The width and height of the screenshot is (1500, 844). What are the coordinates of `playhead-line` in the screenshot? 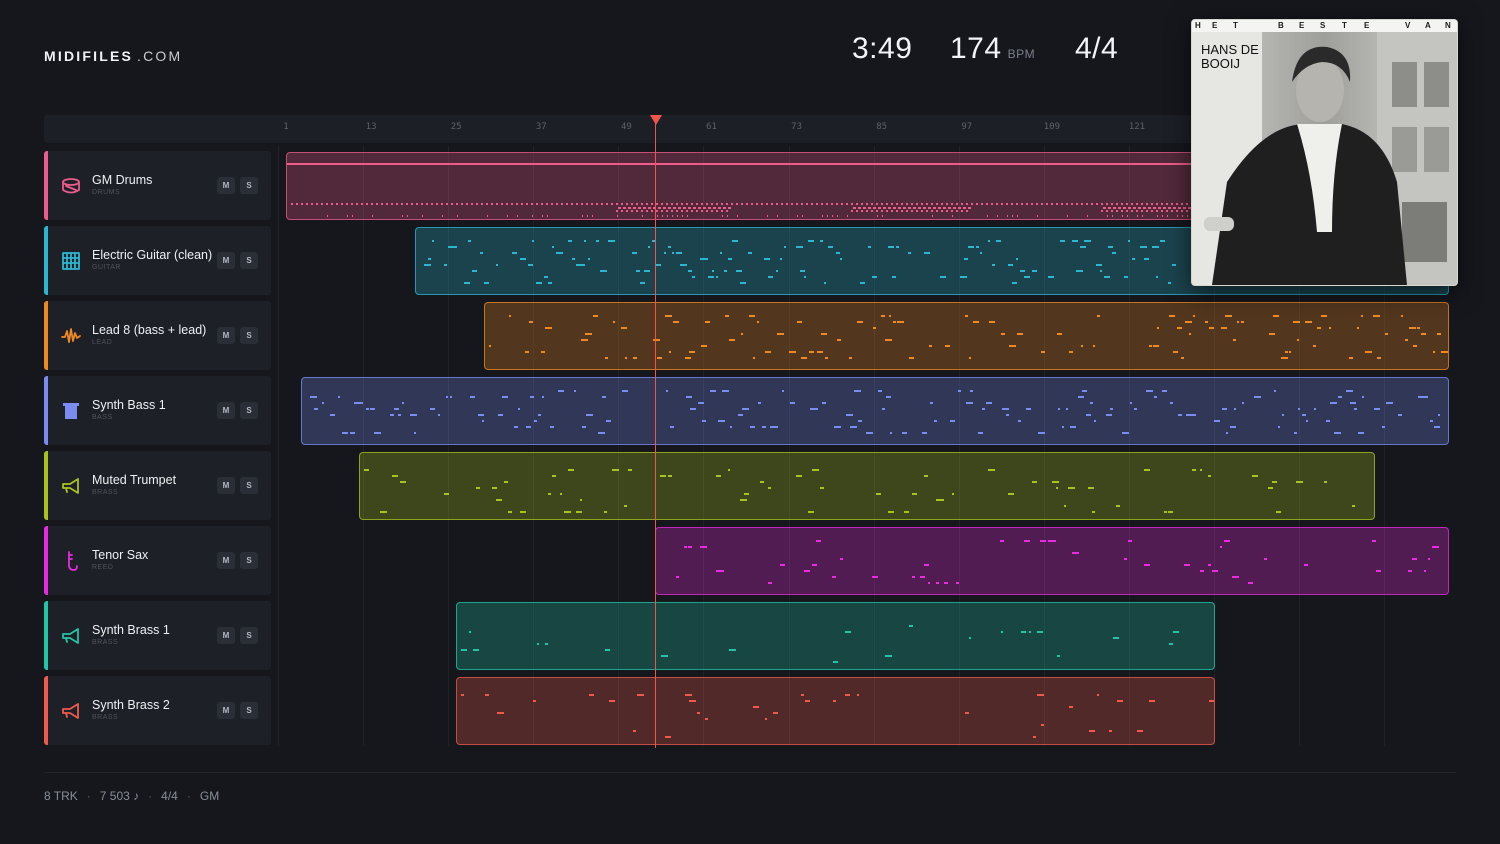 It's located at (655, 434).